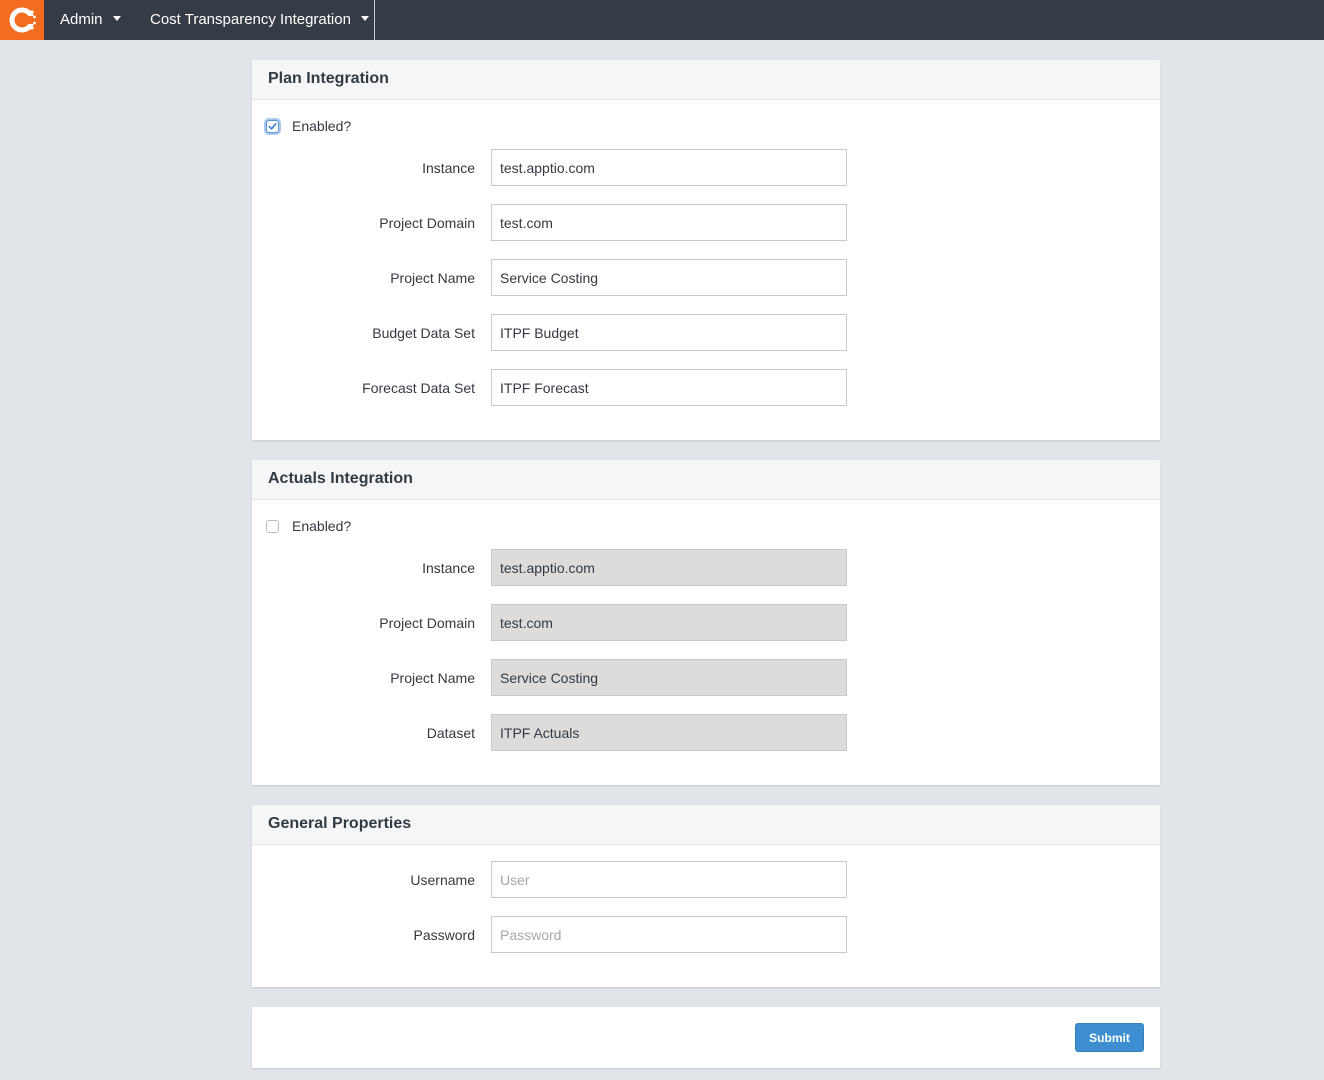  I want to click on nav-divider, so click(374, 20).